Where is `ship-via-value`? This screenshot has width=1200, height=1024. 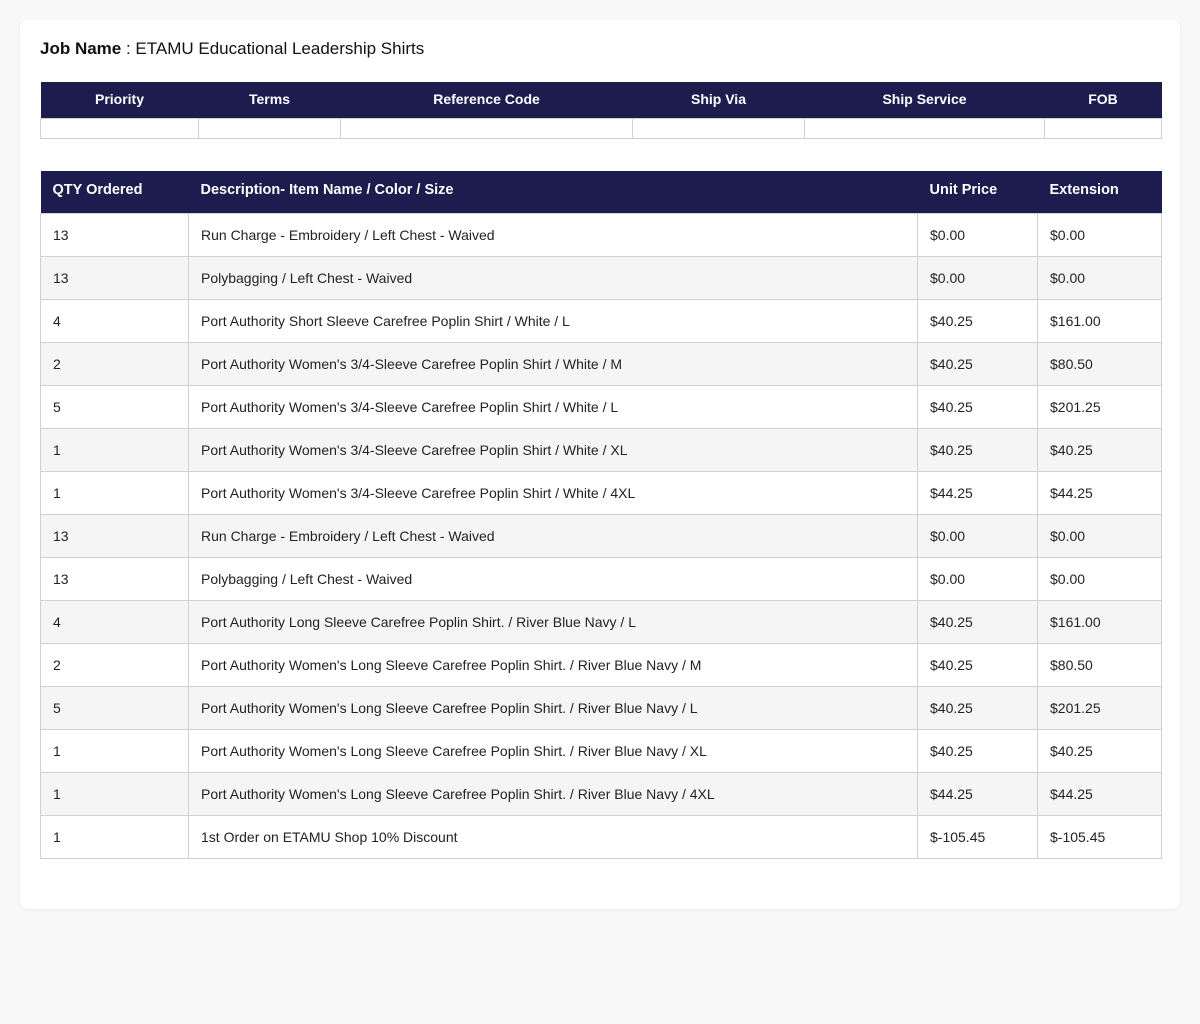
ship-via-value is located at coordinates (718, 128).